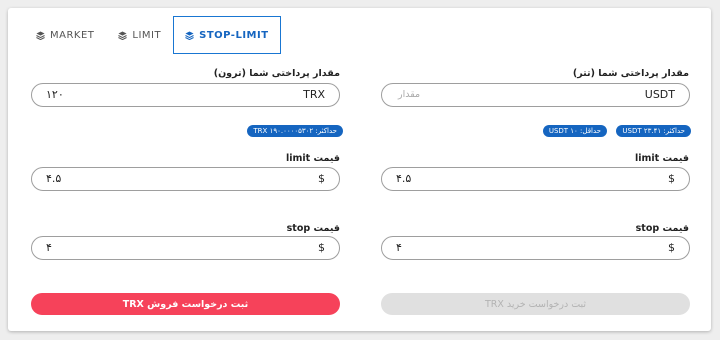 The width and height of the screenshot is (720, 340). I want to click on buy-limit-price-field: ۴.۵ $, so click(535, 179).